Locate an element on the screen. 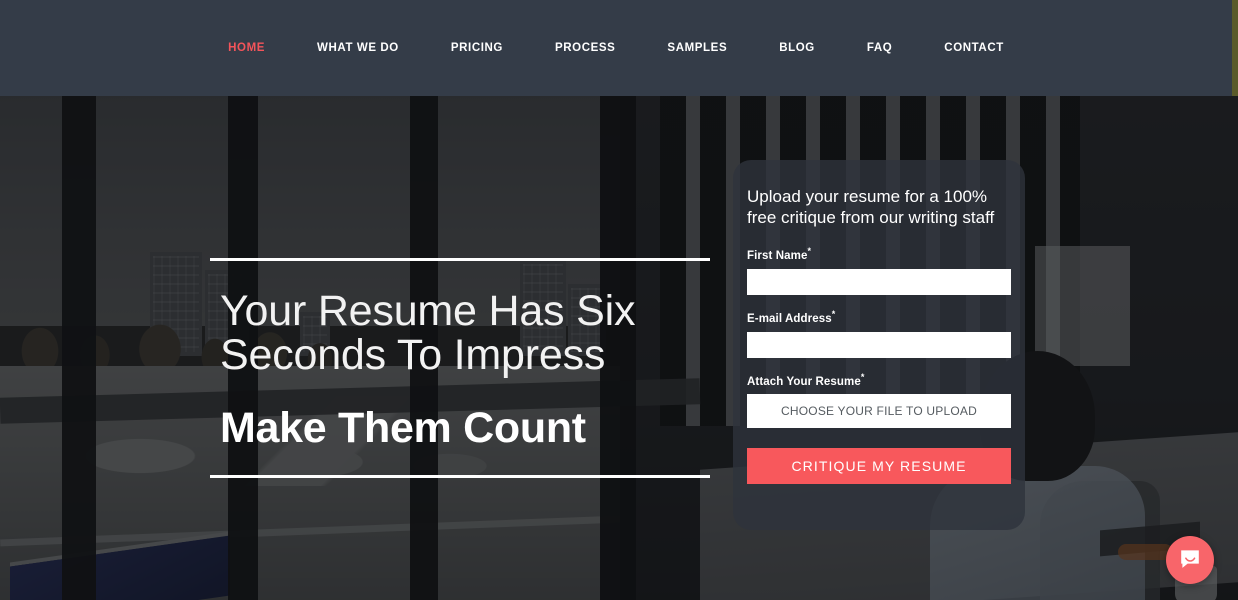 Image resolution: width=1238 pixels, height=600 pixels. first-name-field-group: First Name* is located at coordinates (879, 270).